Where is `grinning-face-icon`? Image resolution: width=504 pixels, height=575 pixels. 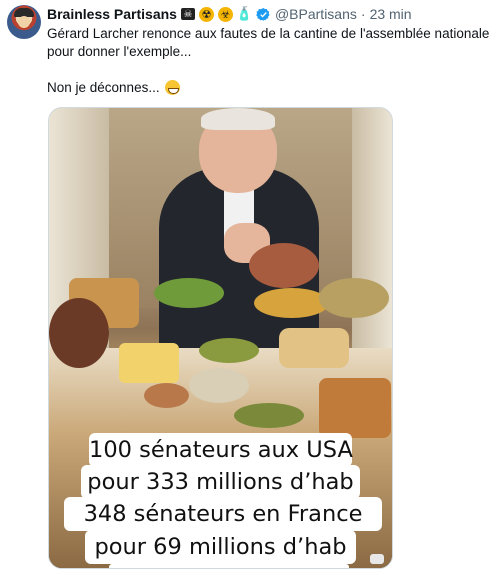 grinning-face-icon is located at coordinates (173, 87).